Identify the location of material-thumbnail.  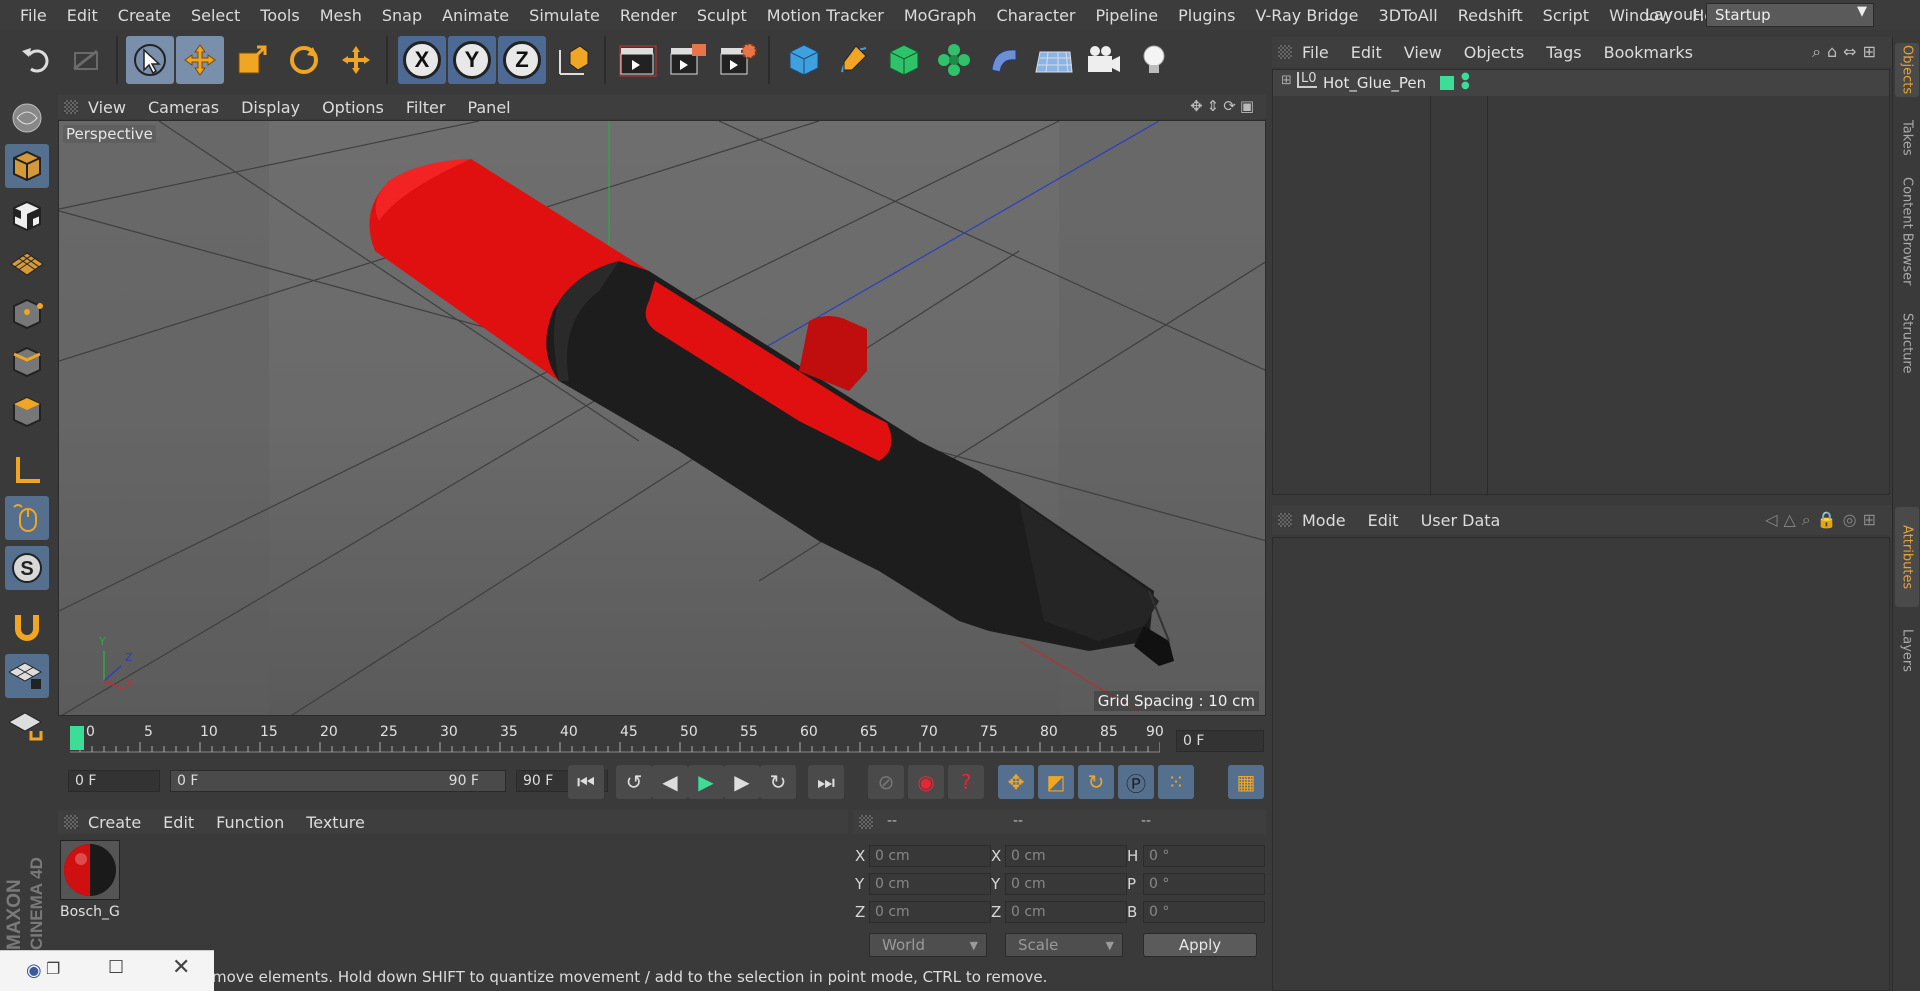
(90, 870).